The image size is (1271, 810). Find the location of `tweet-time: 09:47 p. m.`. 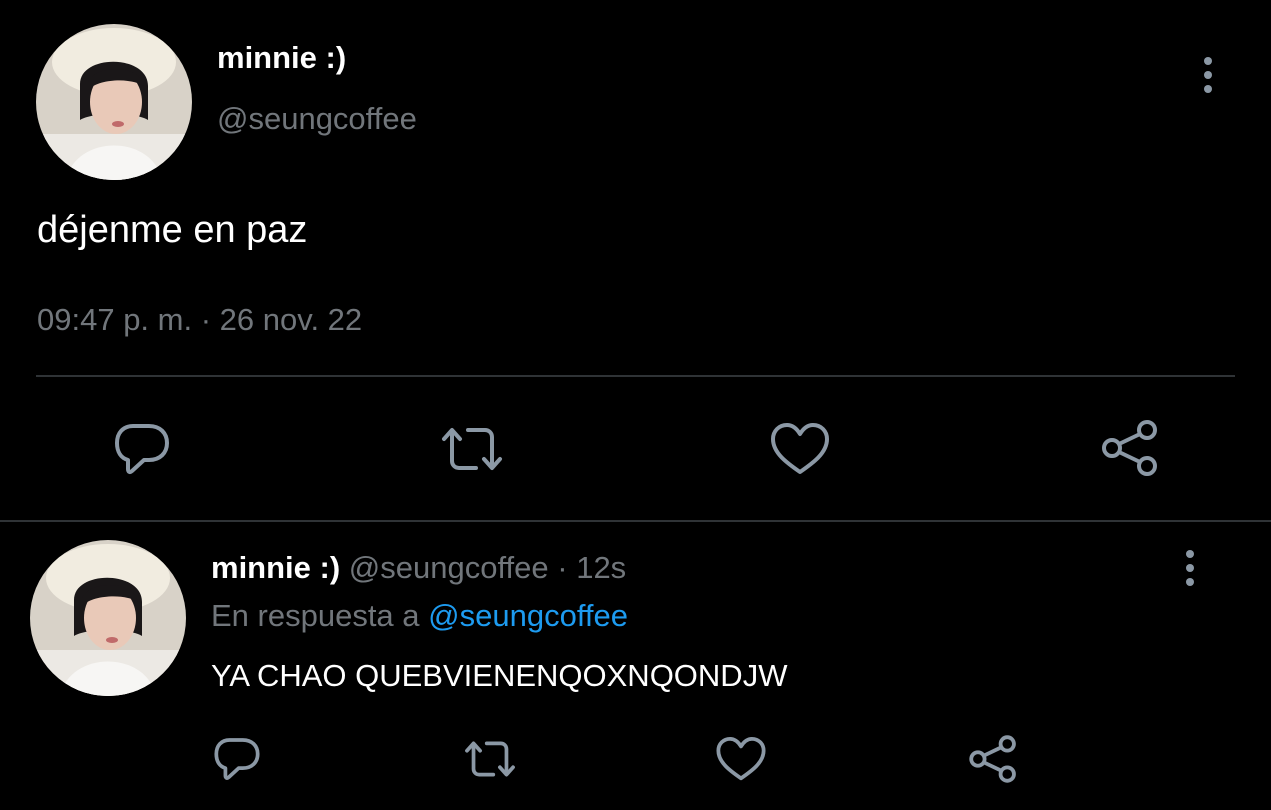

tweet-time: 09:47 p. m. is located at coordinates (115, 319).